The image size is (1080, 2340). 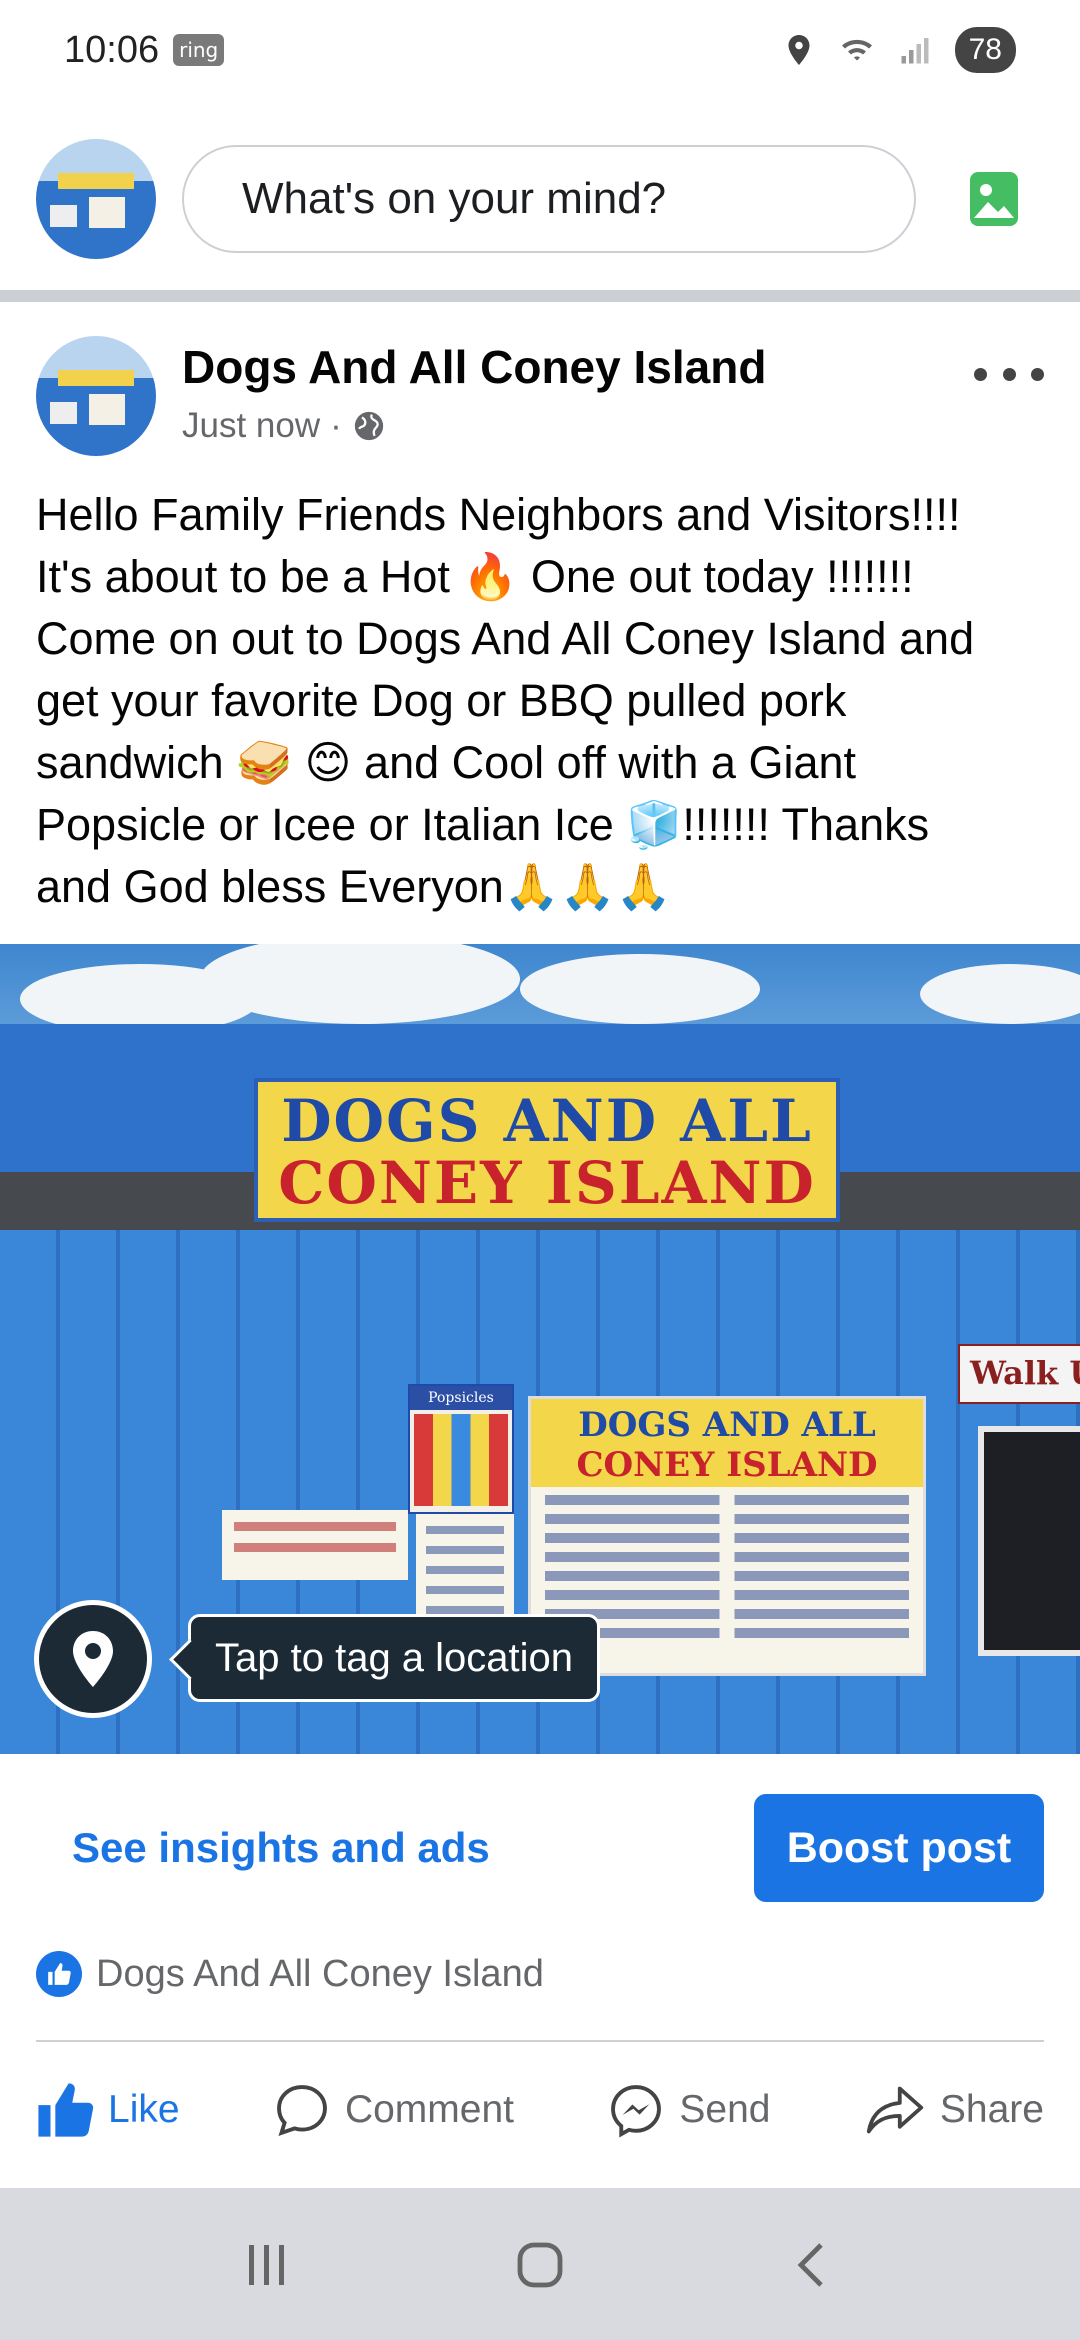 I want to click on boost-post-button: Boost post, so click(x=899, y=1848).